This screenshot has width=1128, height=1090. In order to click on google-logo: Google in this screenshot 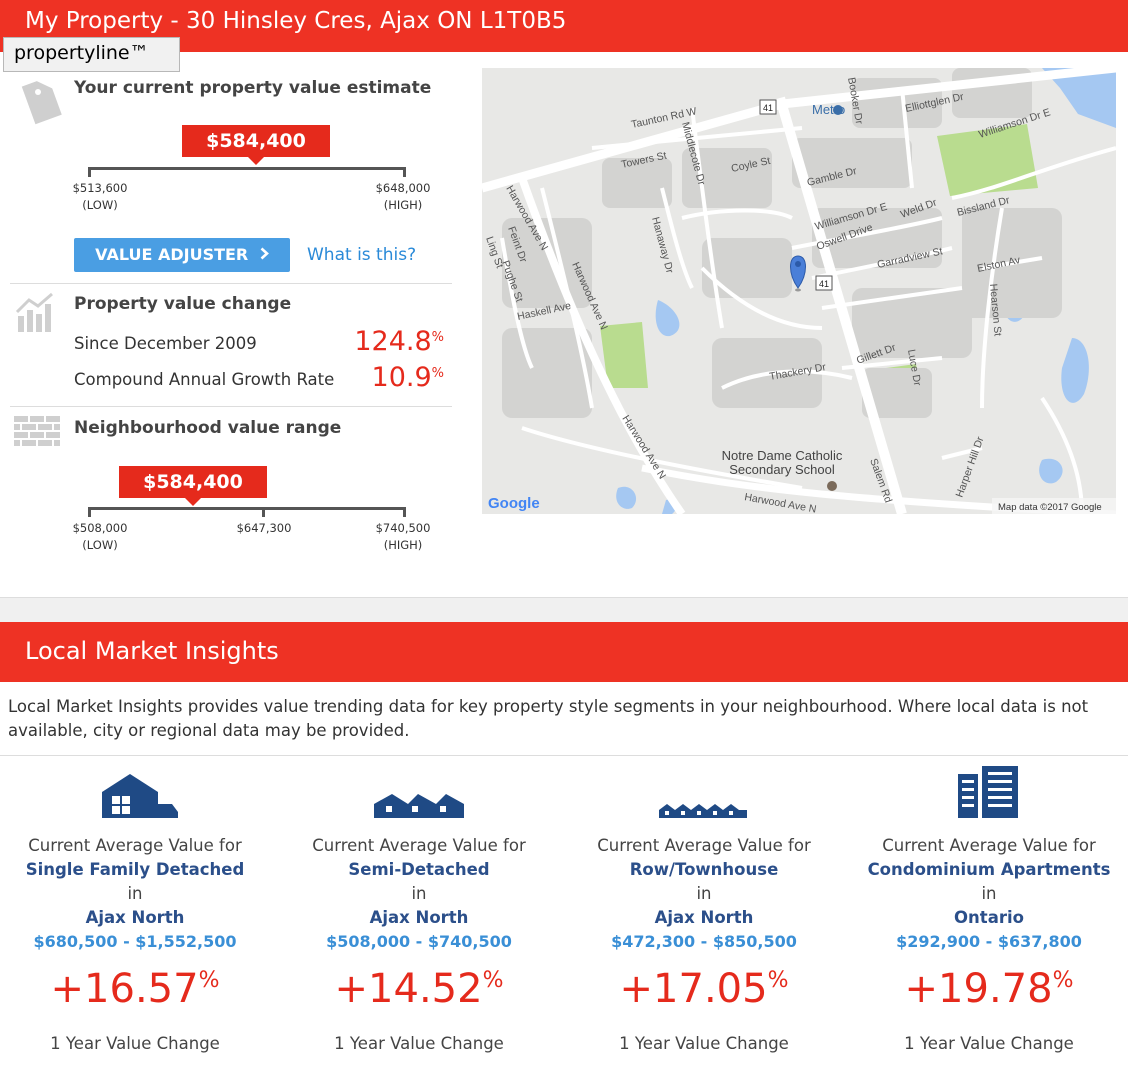, I will do `click(514, 503)`.